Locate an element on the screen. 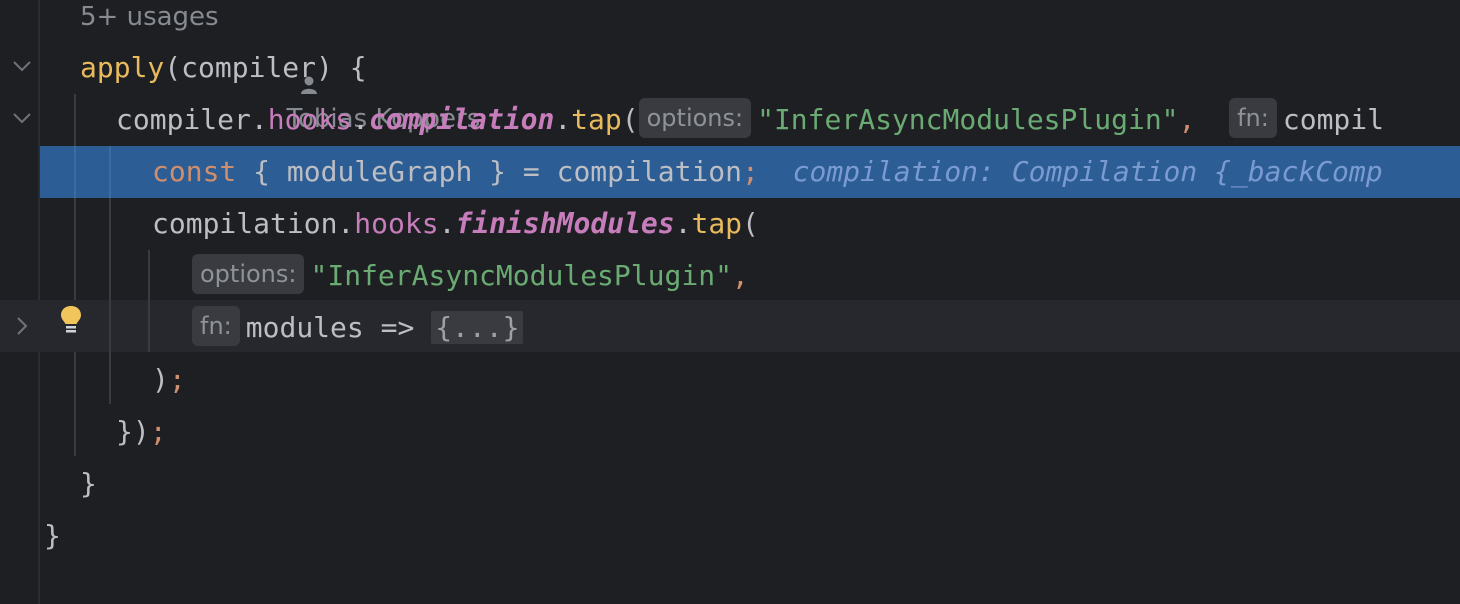 The image size is (1460, 604). code-line-1: apply(compiler) { is located at coordinates (223, 68).